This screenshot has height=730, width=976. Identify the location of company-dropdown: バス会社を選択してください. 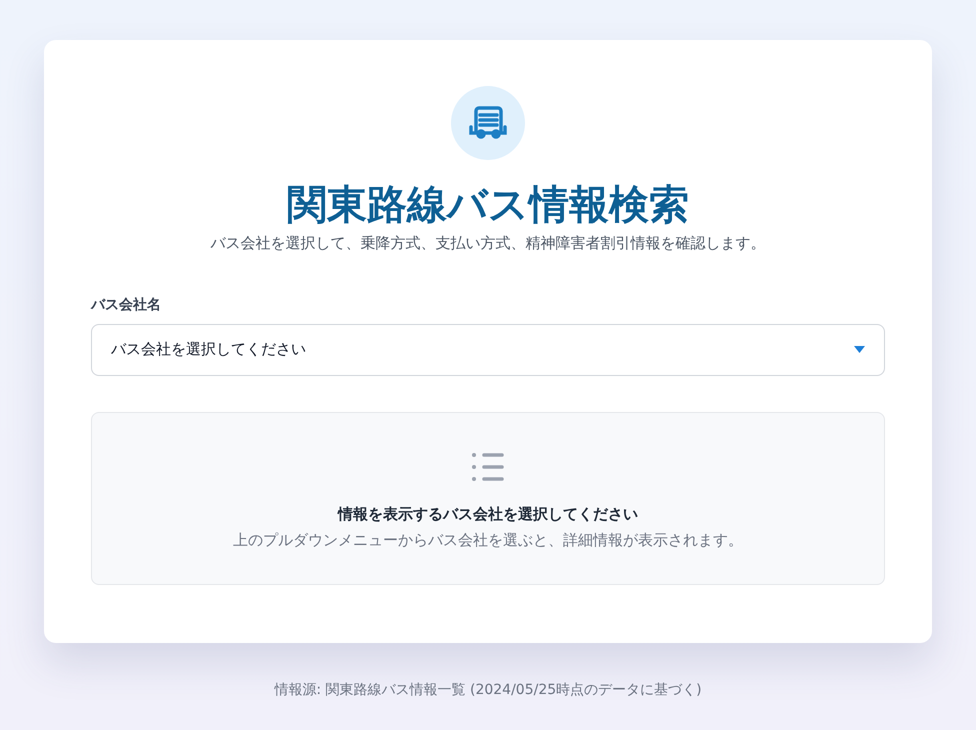
(488, 350).